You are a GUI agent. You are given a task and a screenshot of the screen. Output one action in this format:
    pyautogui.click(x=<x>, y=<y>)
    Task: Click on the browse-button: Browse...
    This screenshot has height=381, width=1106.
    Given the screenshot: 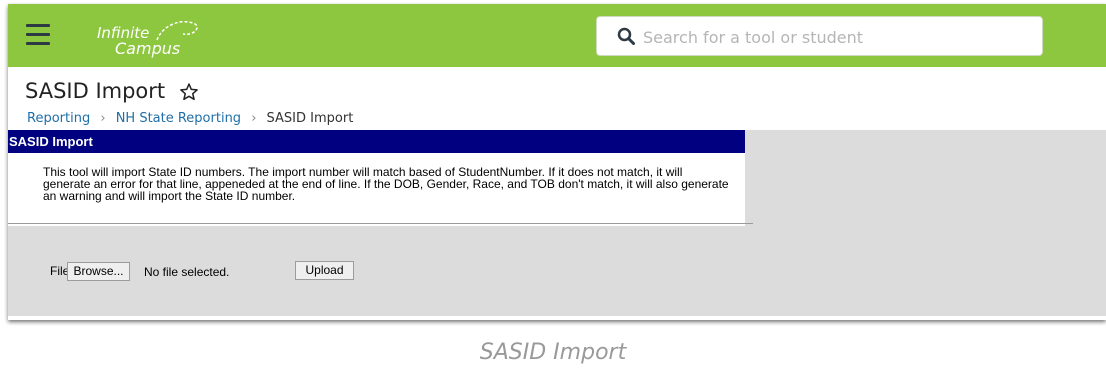 What is the action you would take?
    pyautogui.click(x=98, y=271)
    